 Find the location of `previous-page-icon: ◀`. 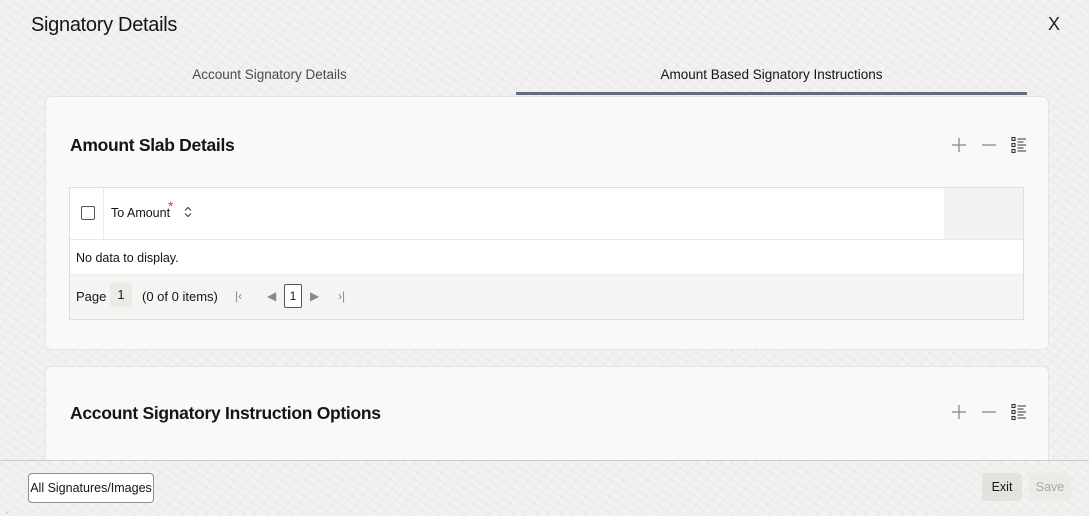

previous-page-icon: ◀ is located at coordinates (271, 296).